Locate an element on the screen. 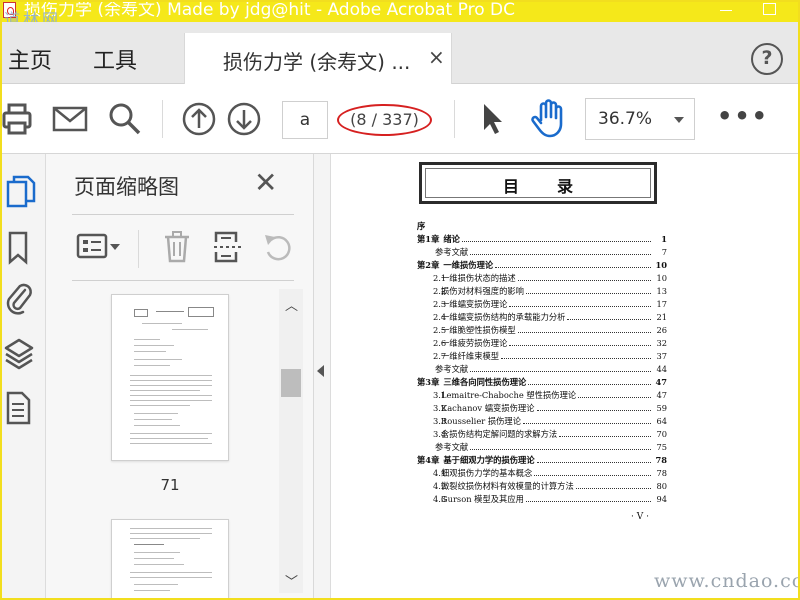 The height and width of the screenshot is (600, 800). collapse-panel-icon is located at coordinates (320, 371).